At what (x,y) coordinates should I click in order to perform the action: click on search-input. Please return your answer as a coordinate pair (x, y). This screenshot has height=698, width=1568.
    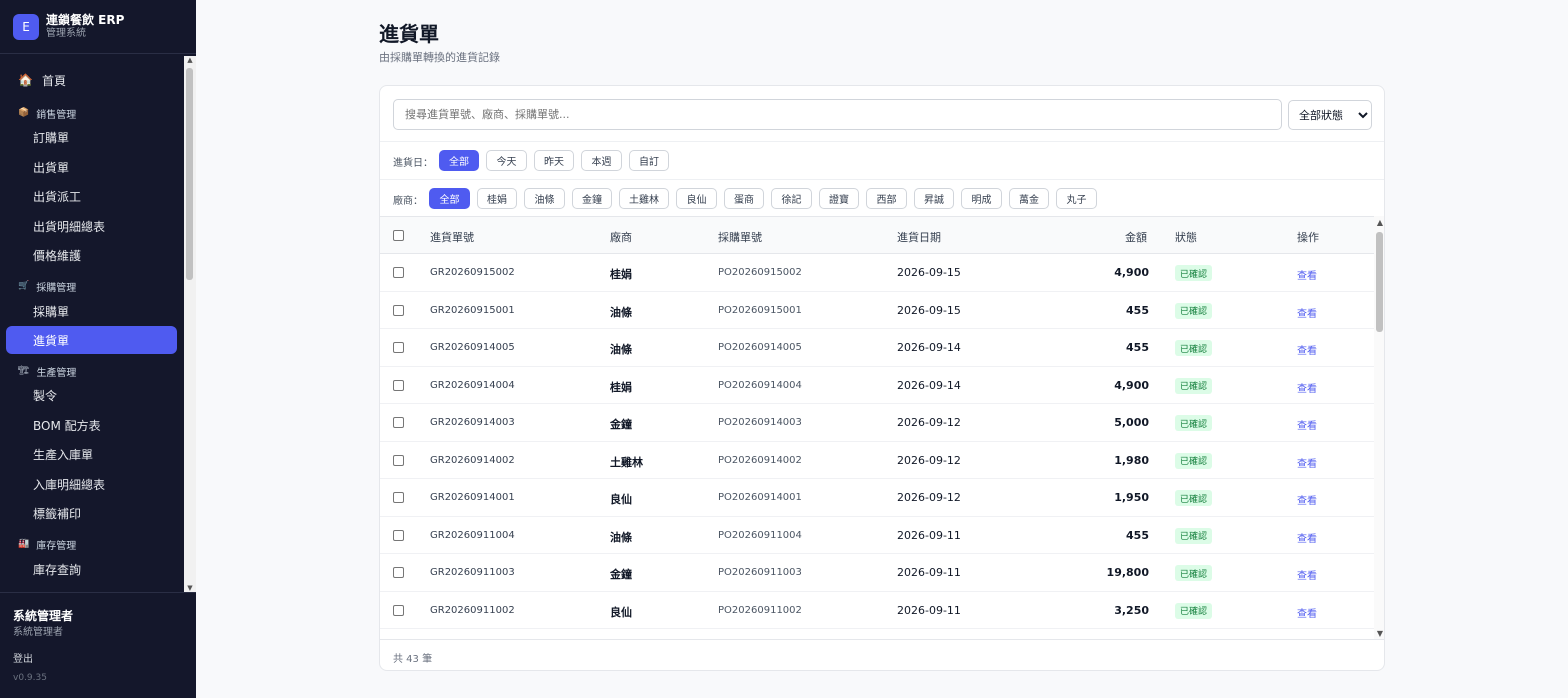
    Looking at the image, I should click on (837, 114).